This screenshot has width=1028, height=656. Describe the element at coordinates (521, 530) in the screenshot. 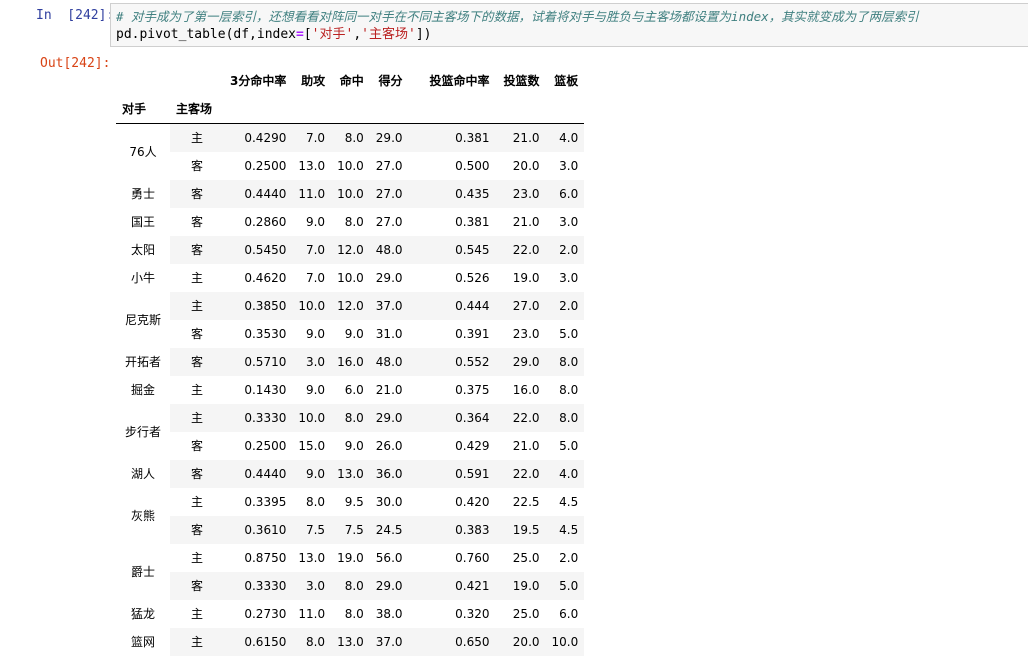

I see `table-cell: 19.5` at that location.